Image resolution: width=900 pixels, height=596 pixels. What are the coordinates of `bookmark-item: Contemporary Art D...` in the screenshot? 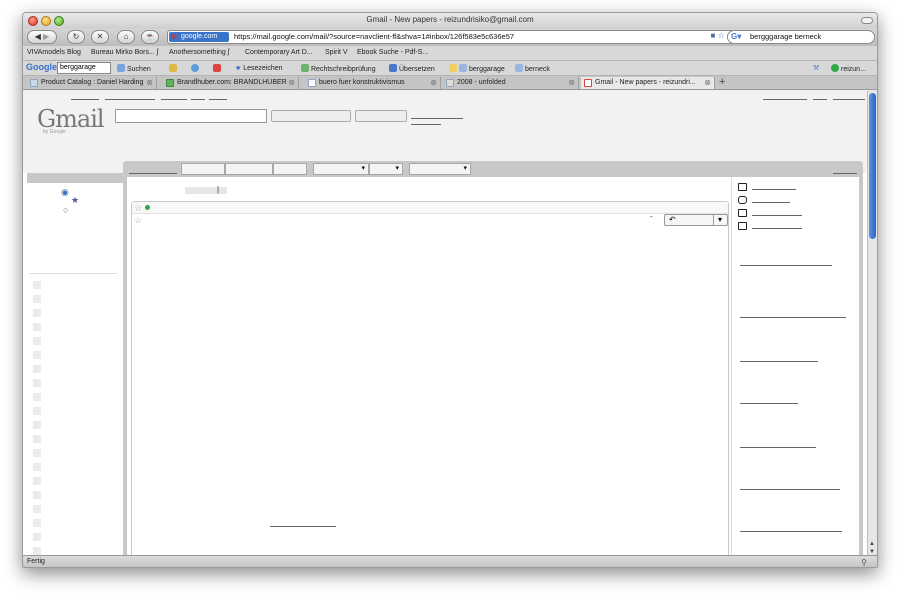 It's located at (279, 52).